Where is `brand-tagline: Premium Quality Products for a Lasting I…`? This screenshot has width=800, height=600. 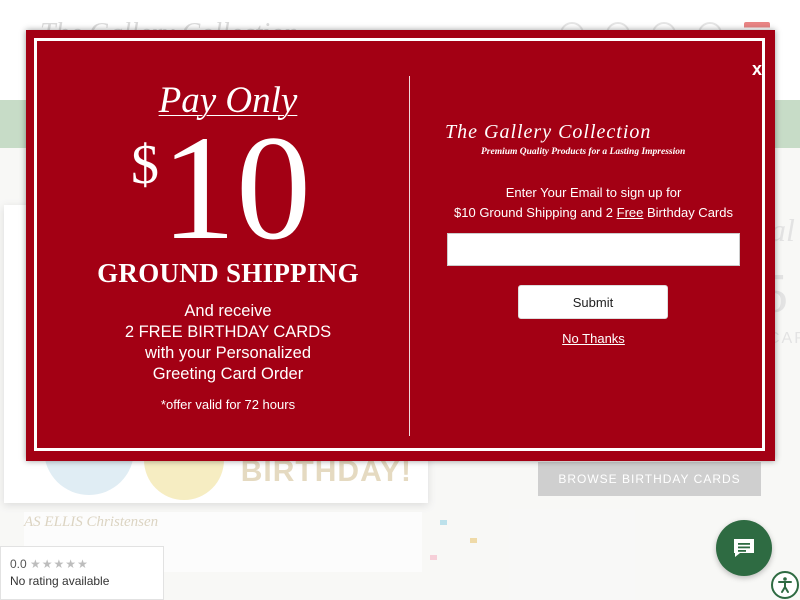
brand-tagline: Premium Quality Products for a Lasting I… is located at coordinates (583, 152).